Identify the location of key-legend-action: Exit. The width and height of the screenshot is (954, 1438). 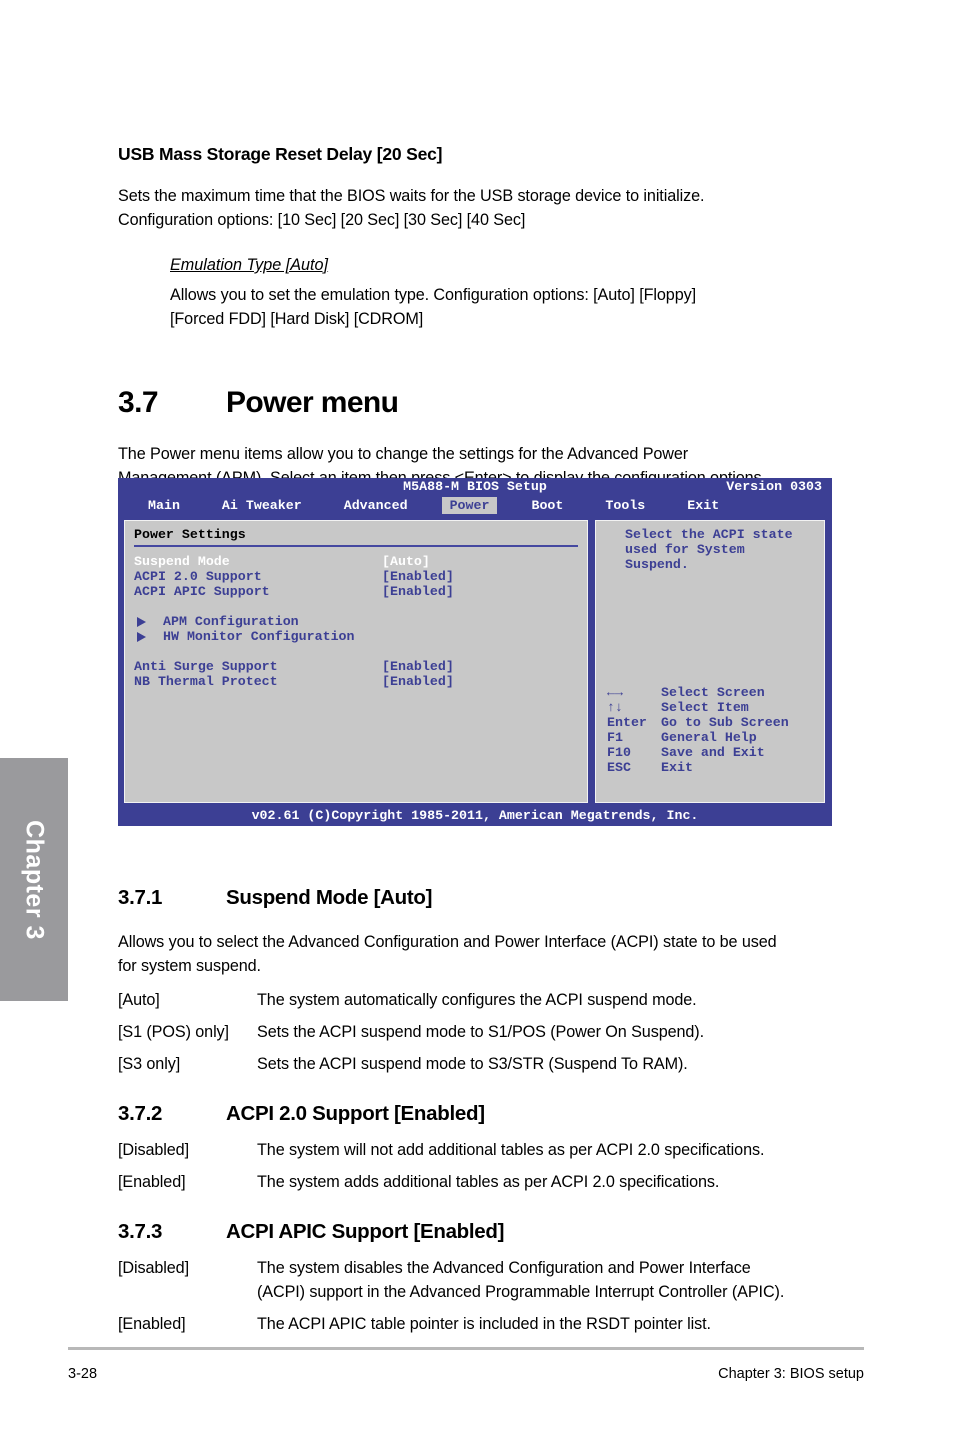
(677, 767).